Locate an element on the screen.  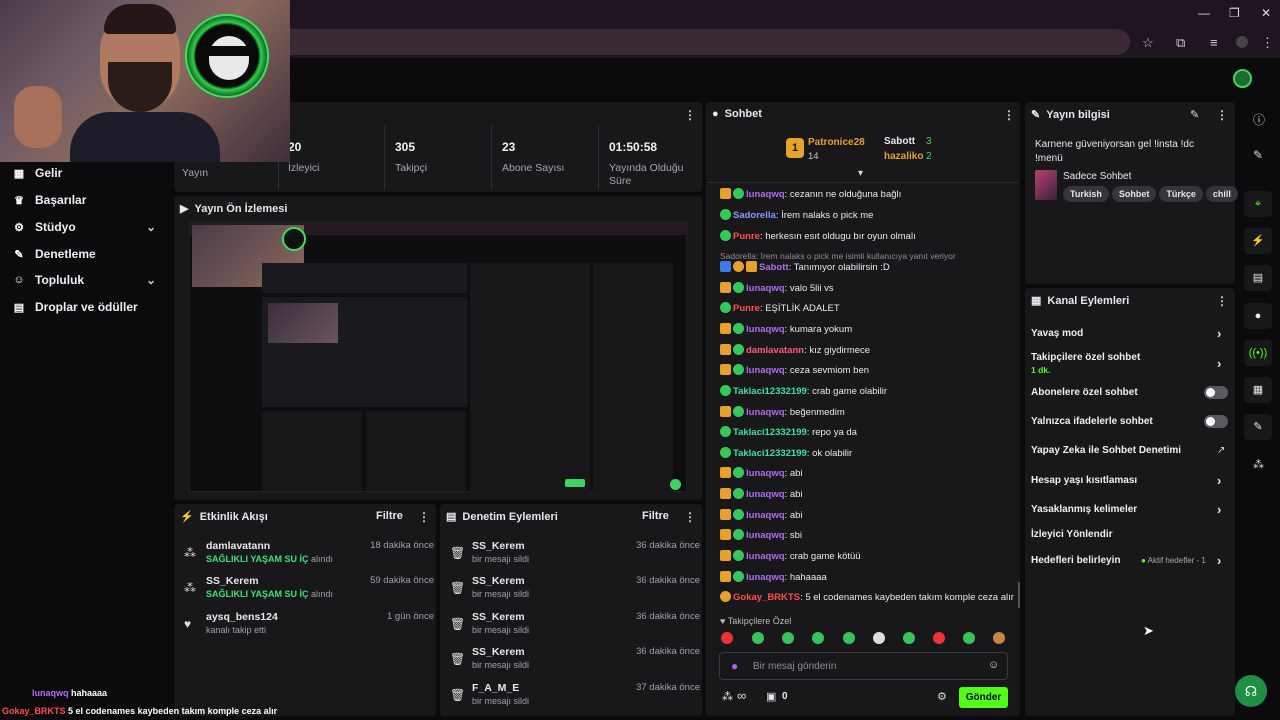
close-icon: ✕ is located at coordinates (1266, 13).